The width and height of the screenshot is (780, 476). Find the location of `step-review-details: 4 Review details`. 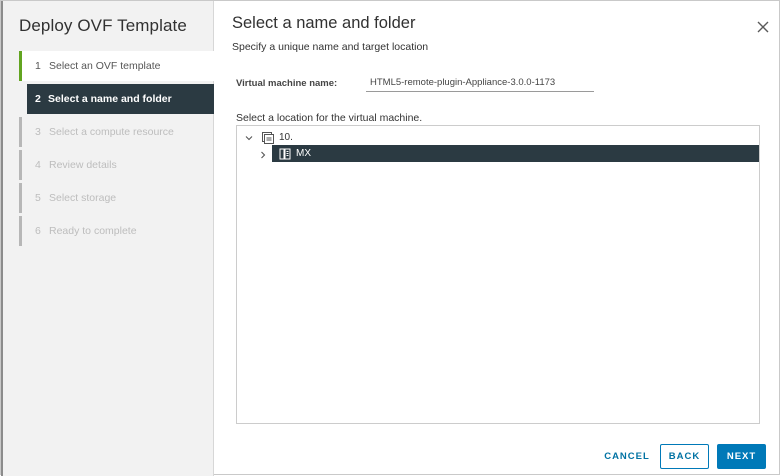

step-review-details: 4 Review details is located at coordinates (116, 165).